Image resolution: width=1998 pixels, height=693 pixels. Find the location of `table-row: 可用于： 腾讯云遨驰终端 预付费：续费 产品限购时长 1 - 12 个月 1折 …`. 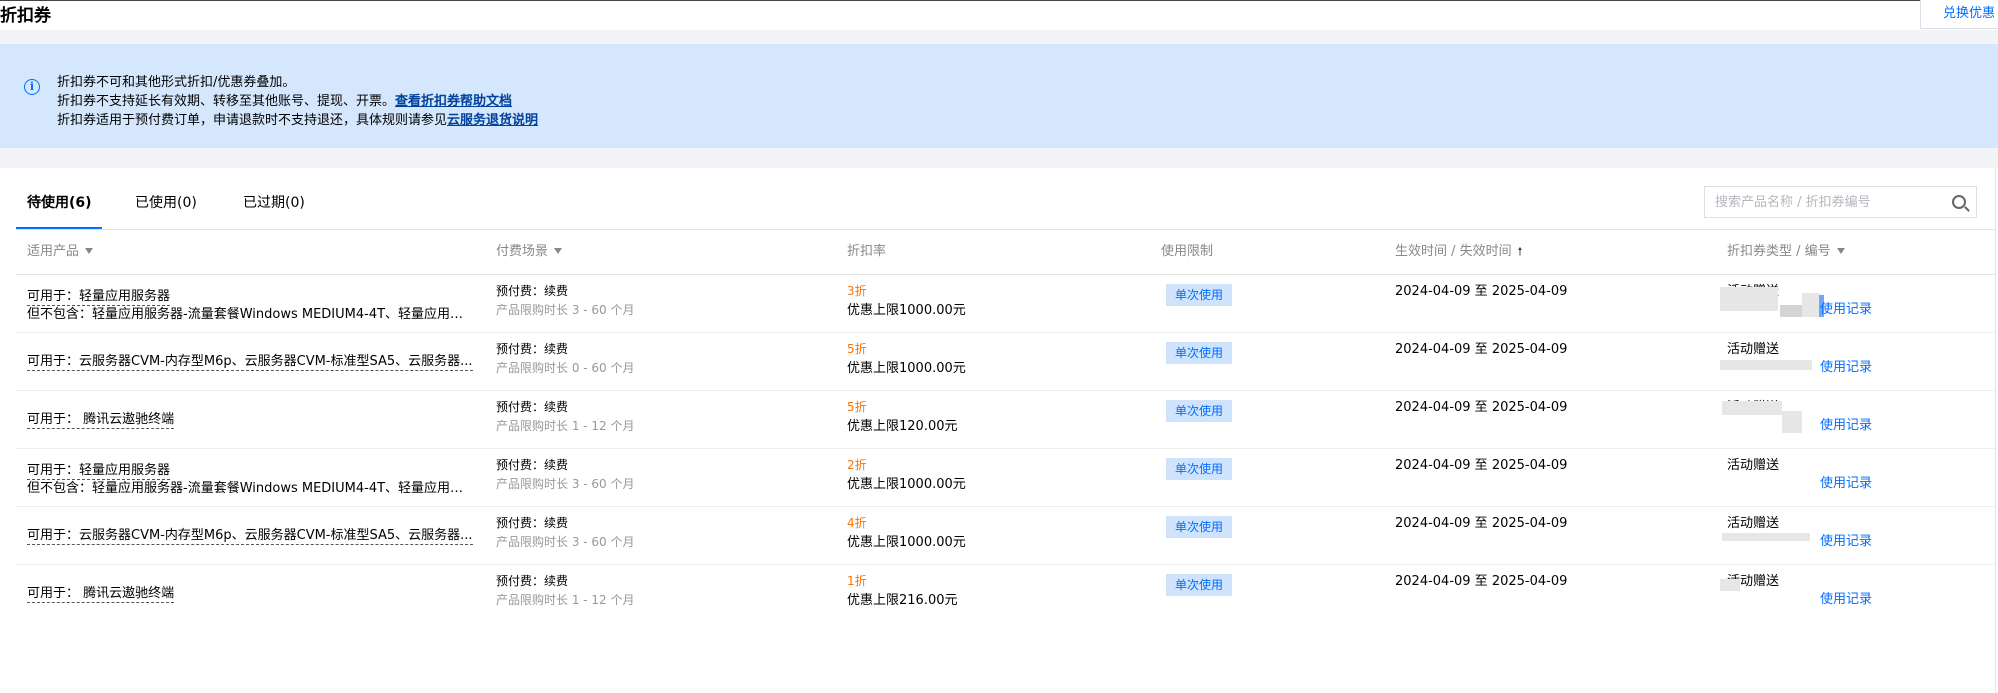

table-row: 可用于： 腾讯云遨驰终端 预付费：续费 产品限购时长 1 - 12 个月 1折 … is located at coordinates (998, 594).